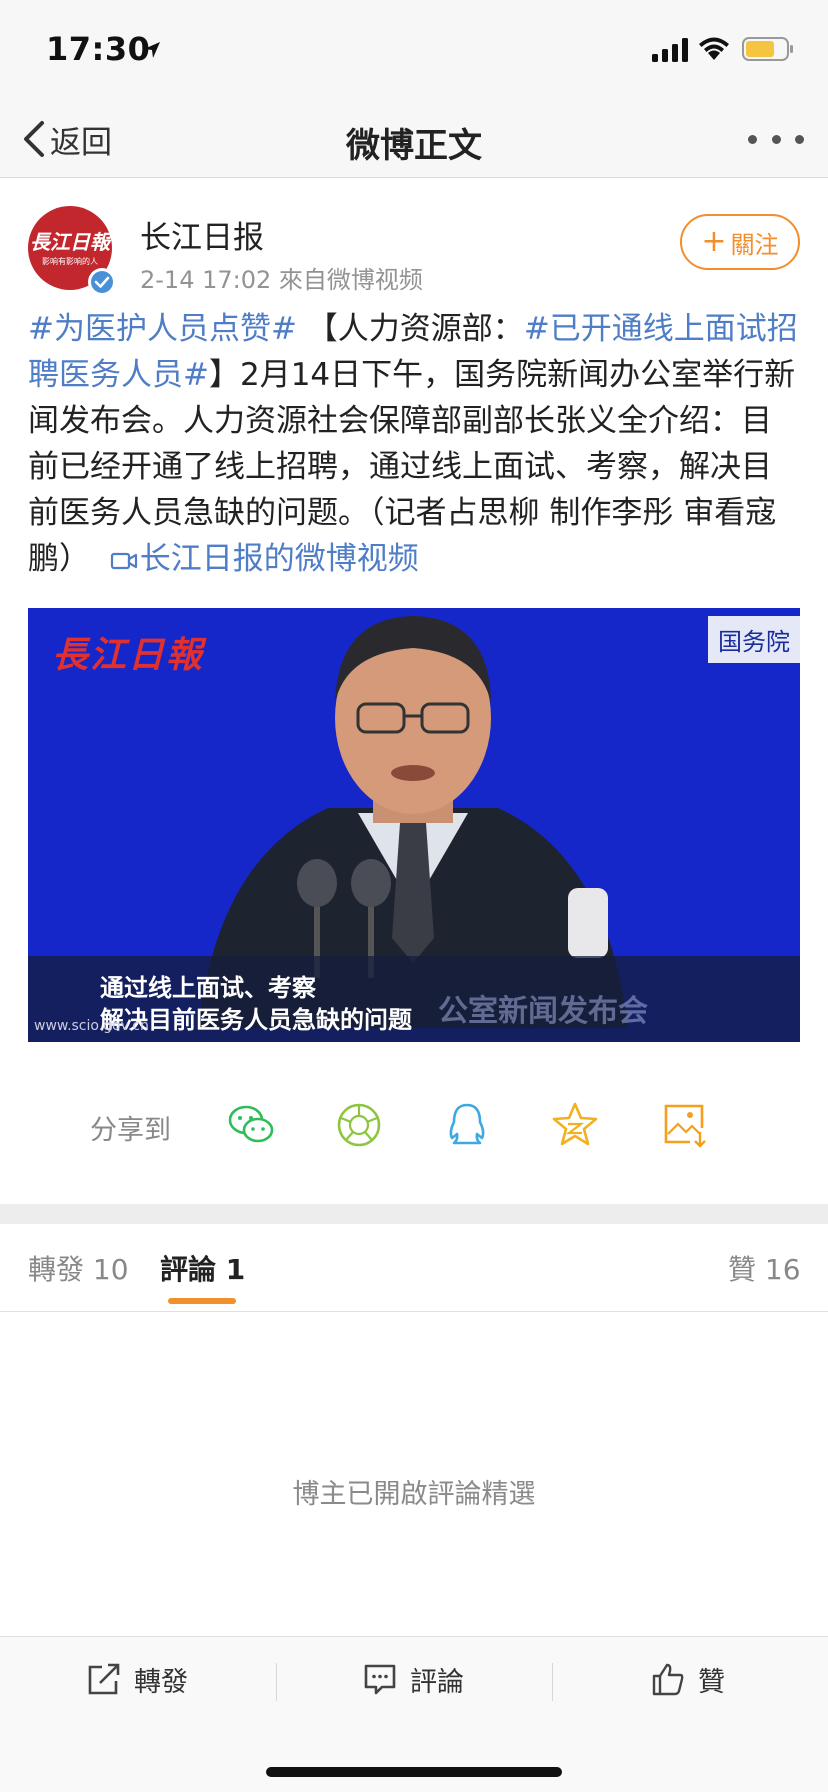 Image resolution: width=828 pixels, height=1792 pixels. Describe the element at coordinates (123, 561) in the screenshot. I see `video-camera-icon` at that location.